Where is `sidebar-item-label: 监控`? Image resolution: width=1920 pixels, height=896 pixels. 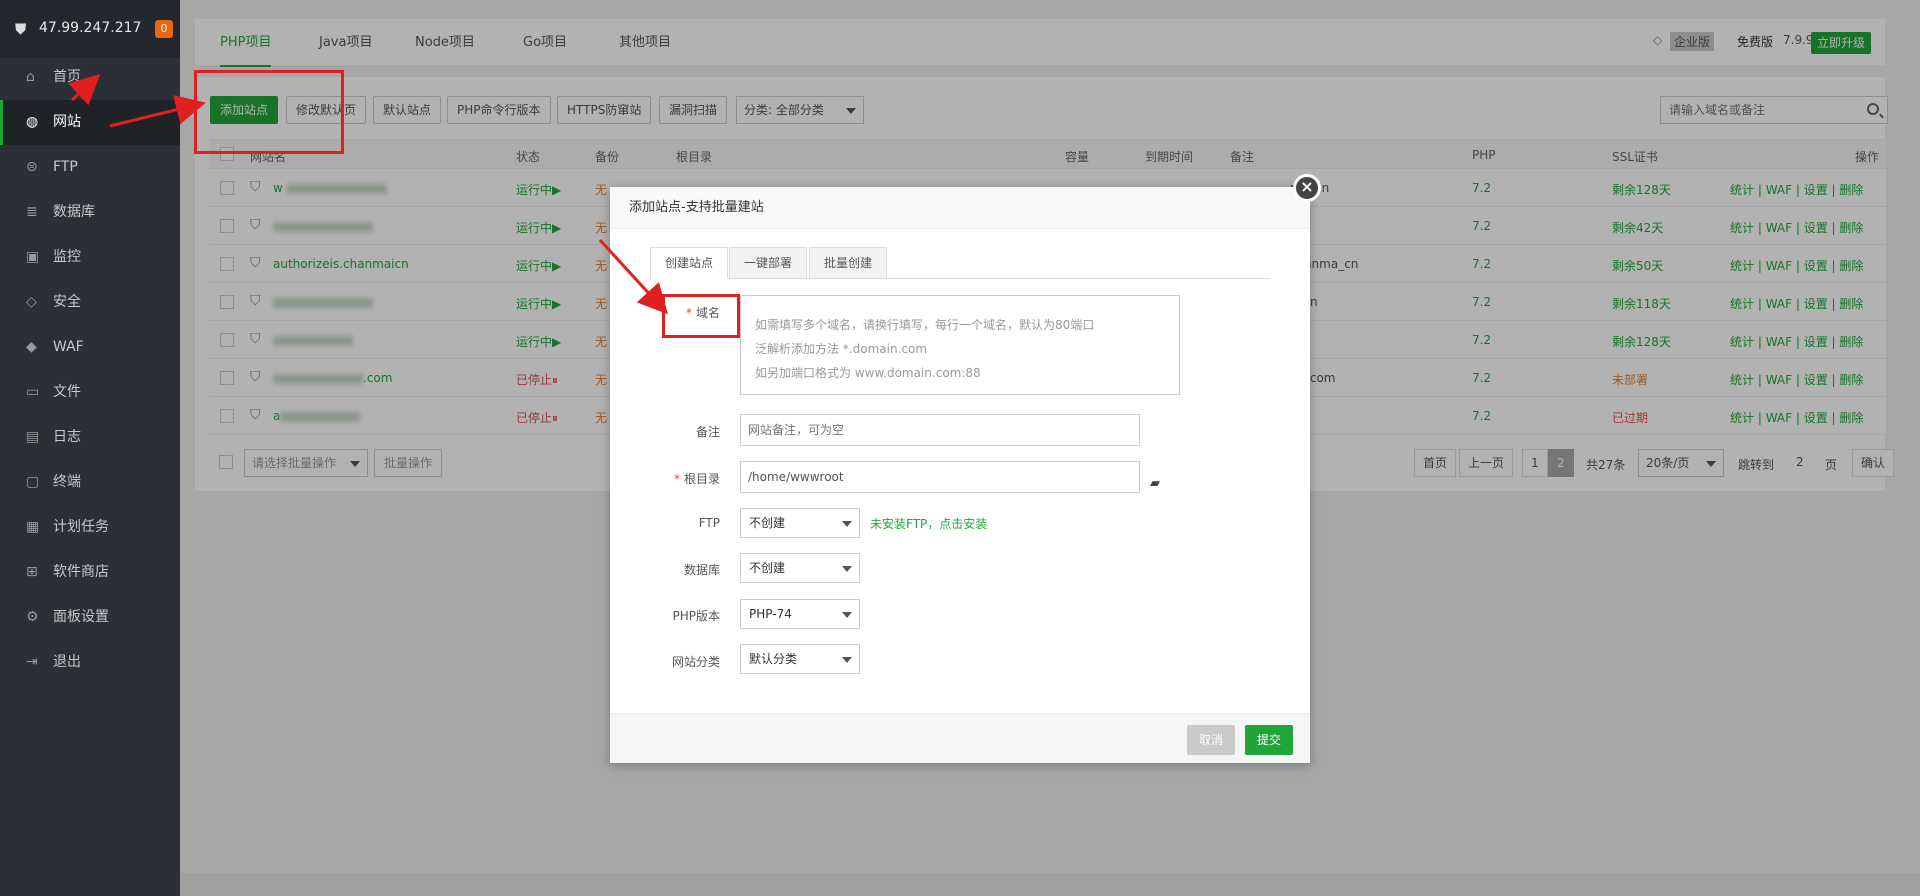 sidebar-item-label: 监控 is located at coordinates (67, 257).